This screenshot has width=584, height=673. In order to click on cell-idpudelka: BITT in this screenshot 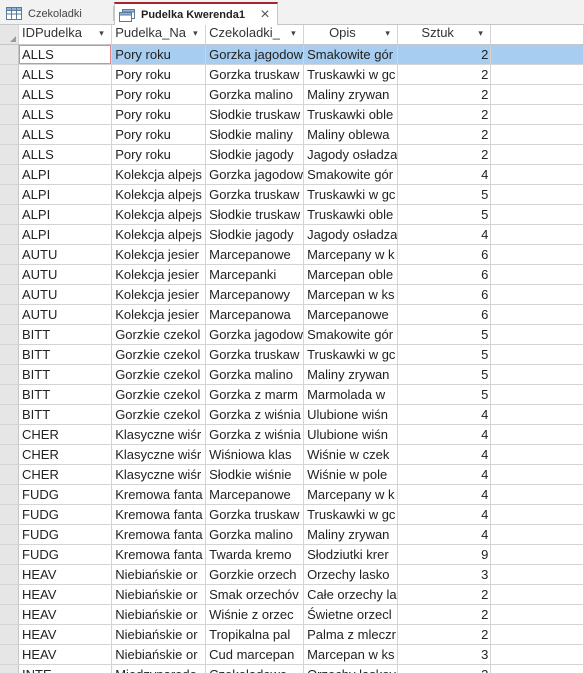, I will do `click(65, 414)`.